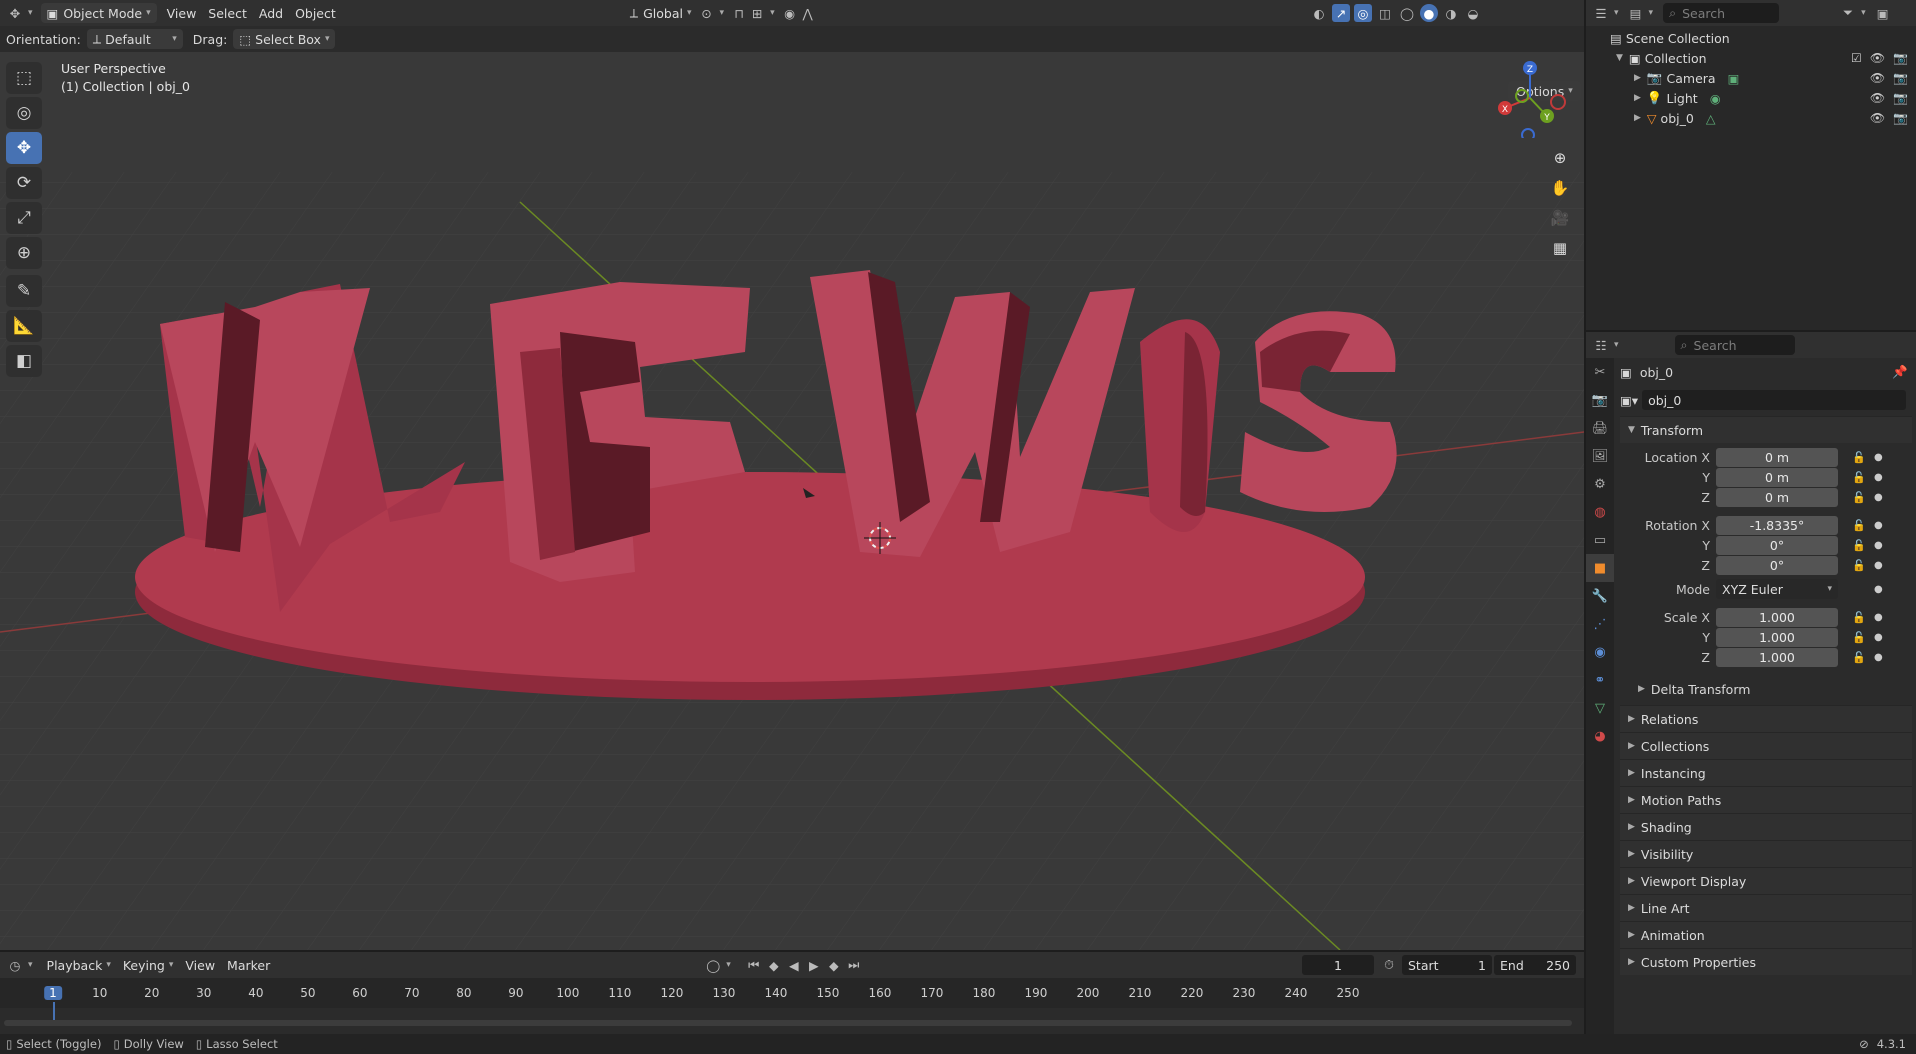  Describe the element at coordinates (1766, 772) in the screenshot. I see `instancing-panel: ▶ Instancing` at that location.